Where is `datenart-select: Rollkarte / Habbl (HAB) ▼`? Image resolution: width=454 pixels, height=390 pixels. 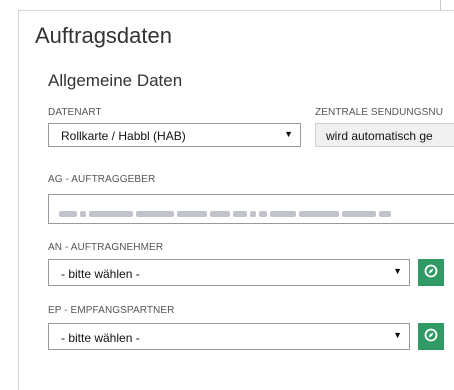
datenart-select: Rollkarte / Habbl (HAB) ▼ is located at coordinates (174, 135).